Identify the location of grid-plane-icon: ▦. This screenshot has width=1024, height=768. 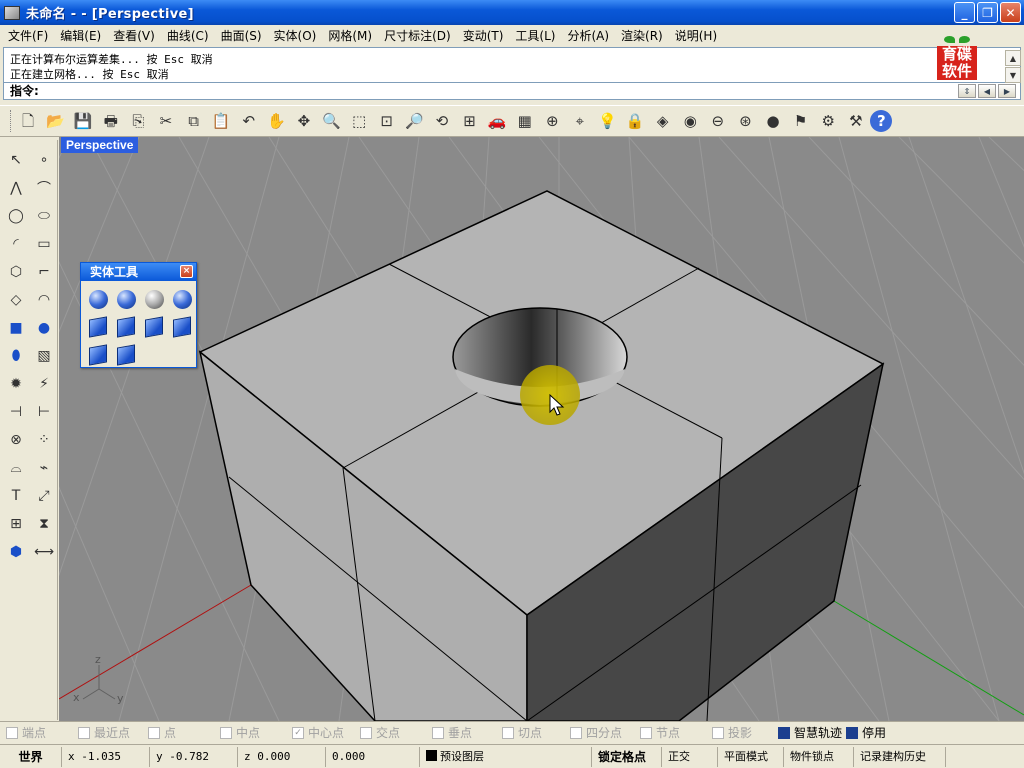
(525, 121).